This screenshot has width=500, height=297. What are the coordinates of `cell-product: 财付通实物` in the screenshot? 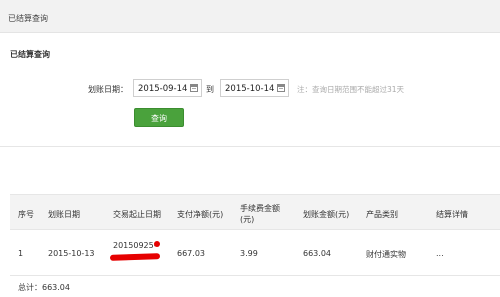 It's located at (386, 254).